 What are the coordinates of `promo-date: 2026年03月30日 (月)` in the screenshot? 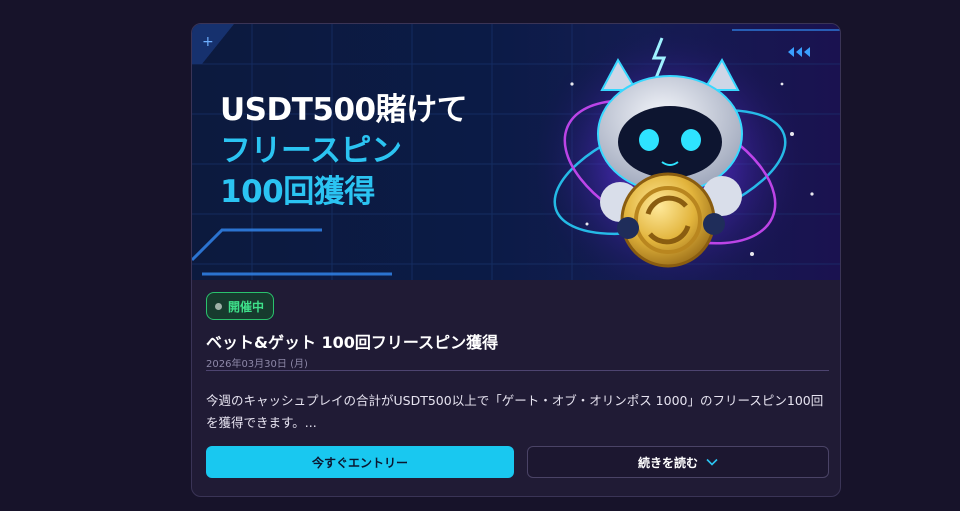 It's located at (257, 364).